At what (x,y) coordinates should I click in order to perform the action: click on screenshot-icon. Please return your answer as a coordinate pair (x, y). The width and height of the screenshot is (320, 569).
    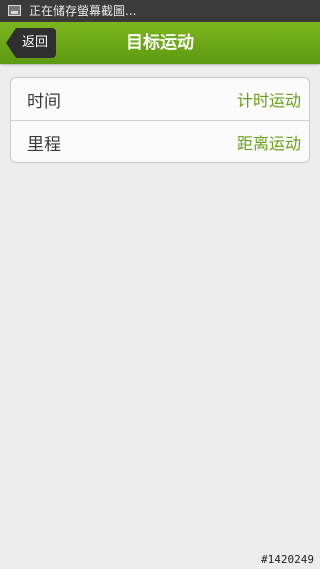
    Looking at the image, I should click on (14, 10).